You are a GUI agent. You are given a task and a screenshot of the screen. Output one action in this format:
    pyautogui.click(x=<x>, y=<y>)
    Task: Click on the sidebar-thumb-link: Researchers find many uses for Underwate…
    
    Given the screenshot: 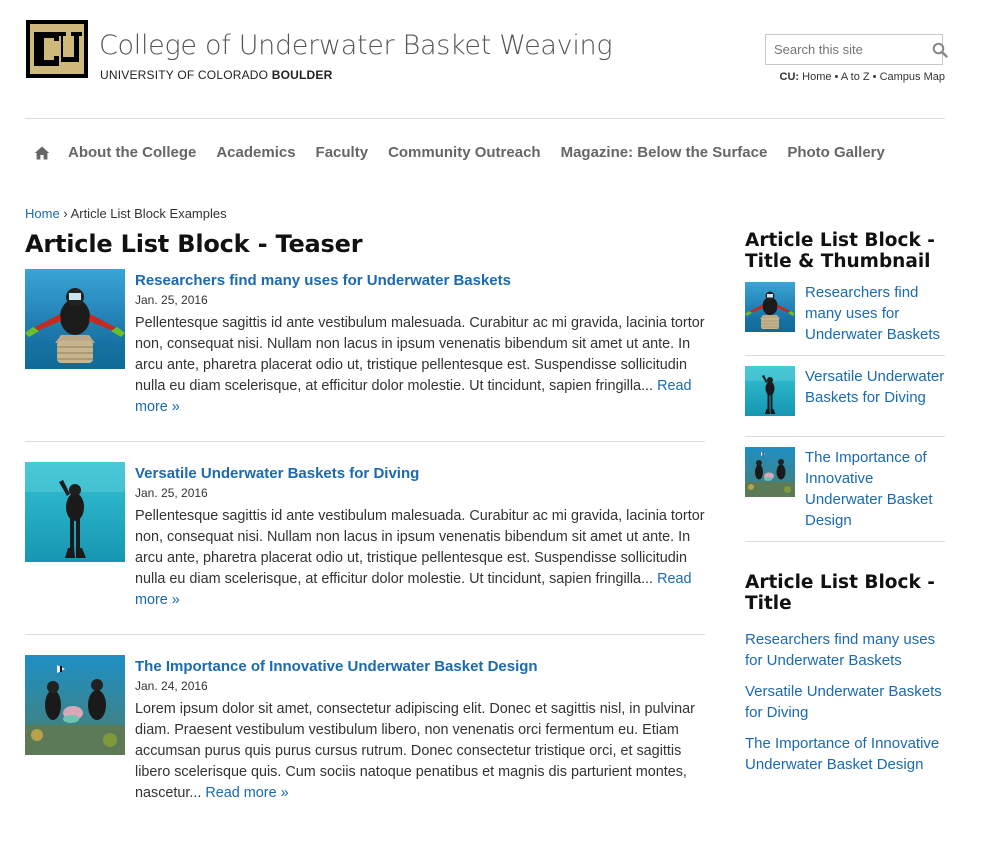 What is the action you would take?
    pyautogui.click(x=875, y=313)
    